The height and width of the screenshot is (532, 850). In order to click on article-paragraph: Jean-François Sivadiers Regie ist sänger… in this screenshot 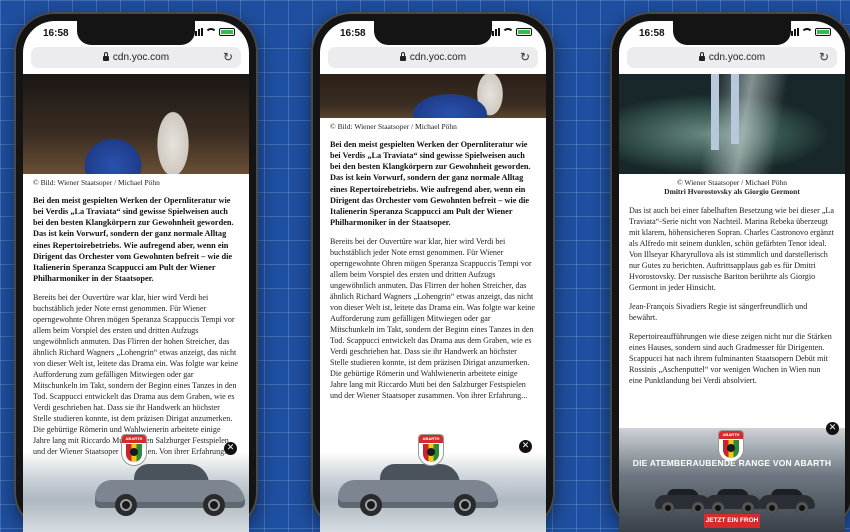, I will do `click(718, 311)`.